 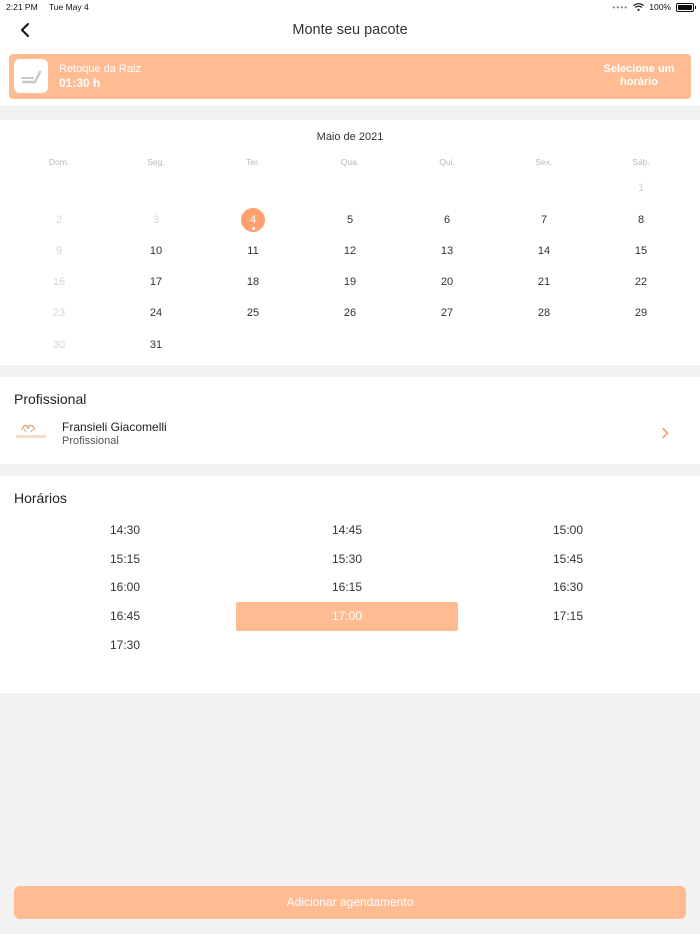 What do you see at coordinates (568, 530) in the screenshot?
I see `time-slot: 15:00` at bounding box center [568, 530].